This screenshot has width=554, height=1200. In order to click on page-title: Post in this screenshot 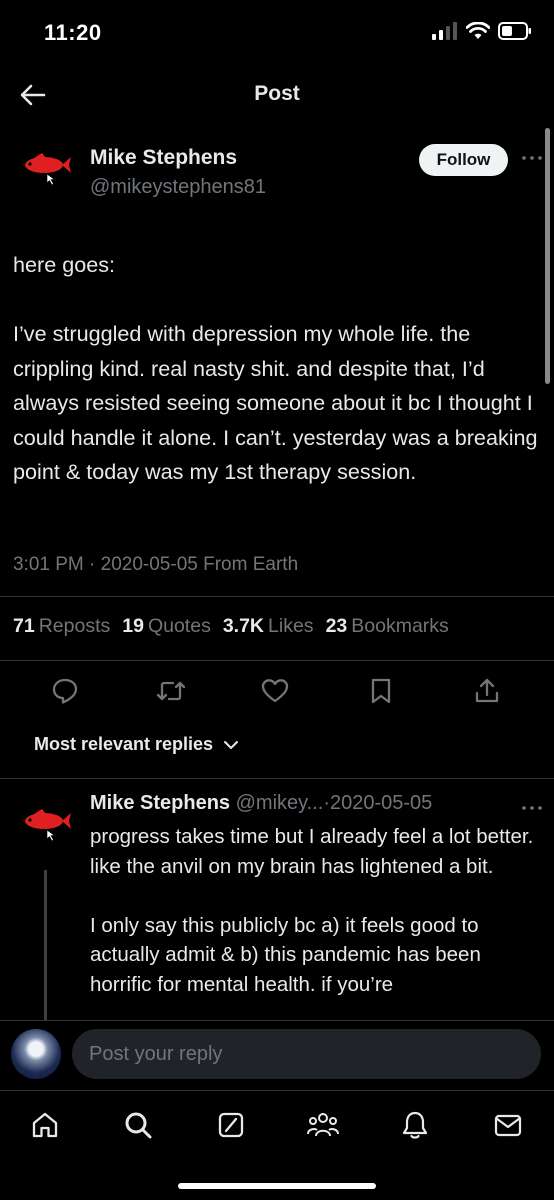, I will do `click(277, 93)`.